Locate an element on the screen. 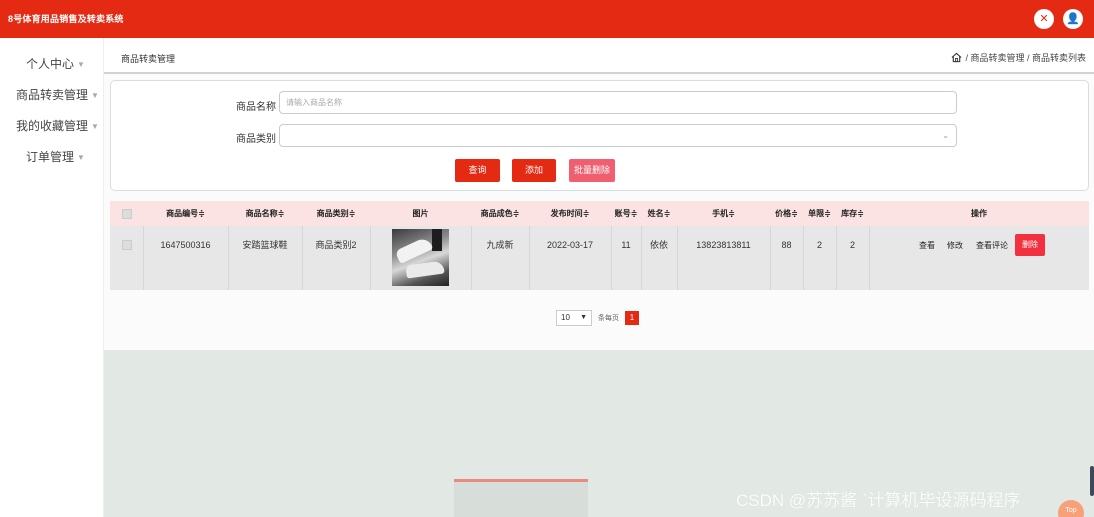 The image size is (1094, 517). page-size-select: 10 ▼ is located at coordinates (574, 318).